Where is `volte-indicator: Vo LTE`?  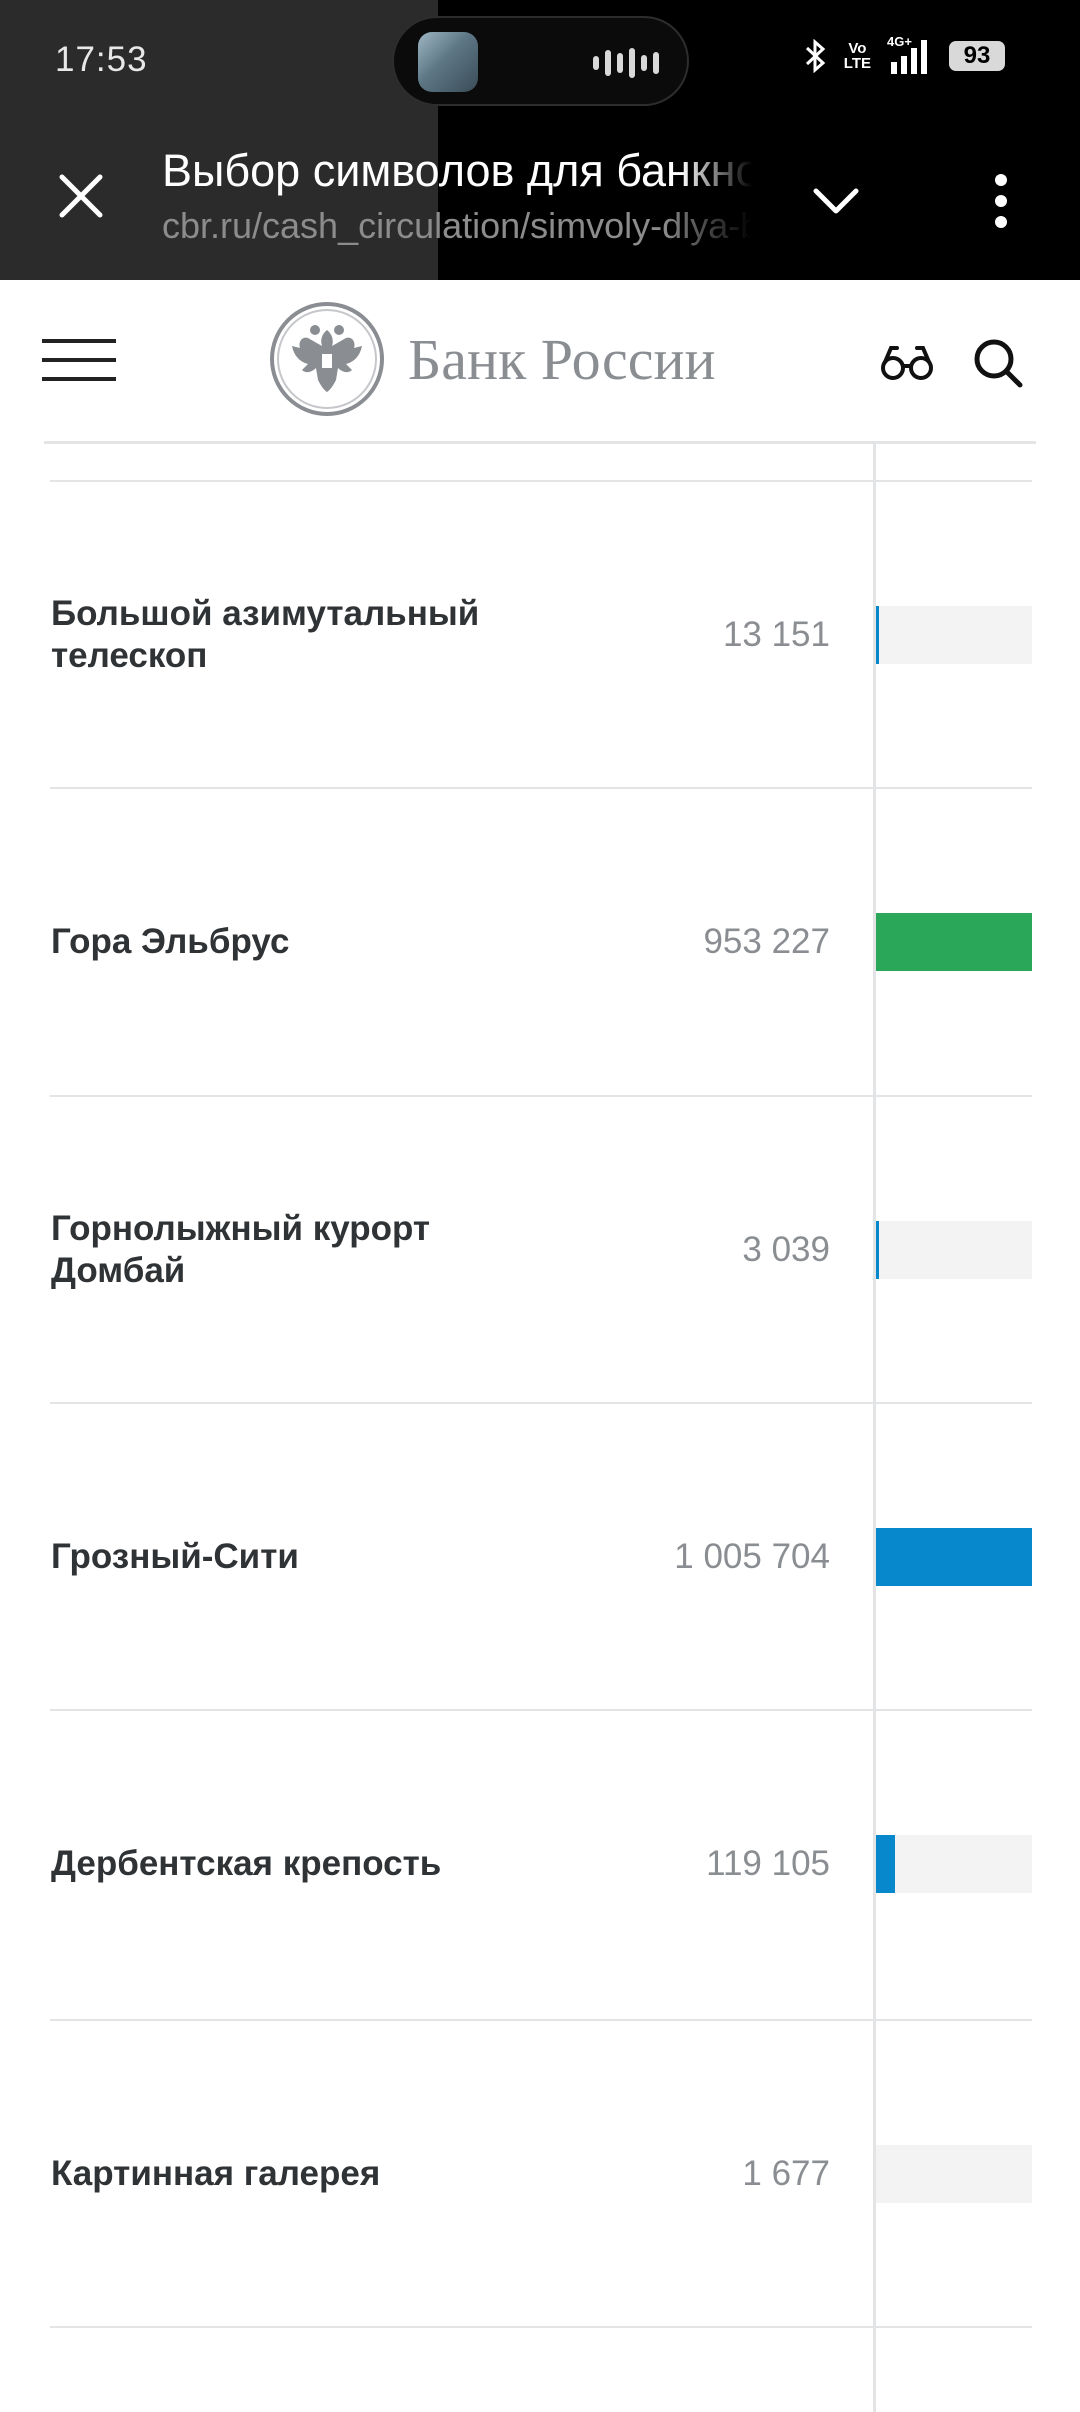
volte-indicator: Vo LTE is located at coordinates (857, 56).